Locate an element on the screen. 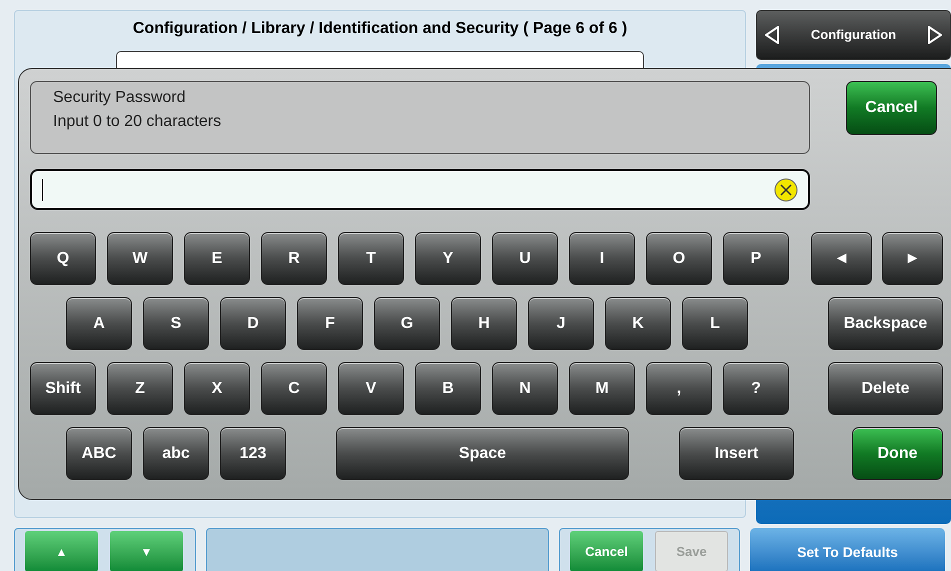 This screenshot has width=951, height=571. keyboard-key: Done is located at coordinates (897, 453).